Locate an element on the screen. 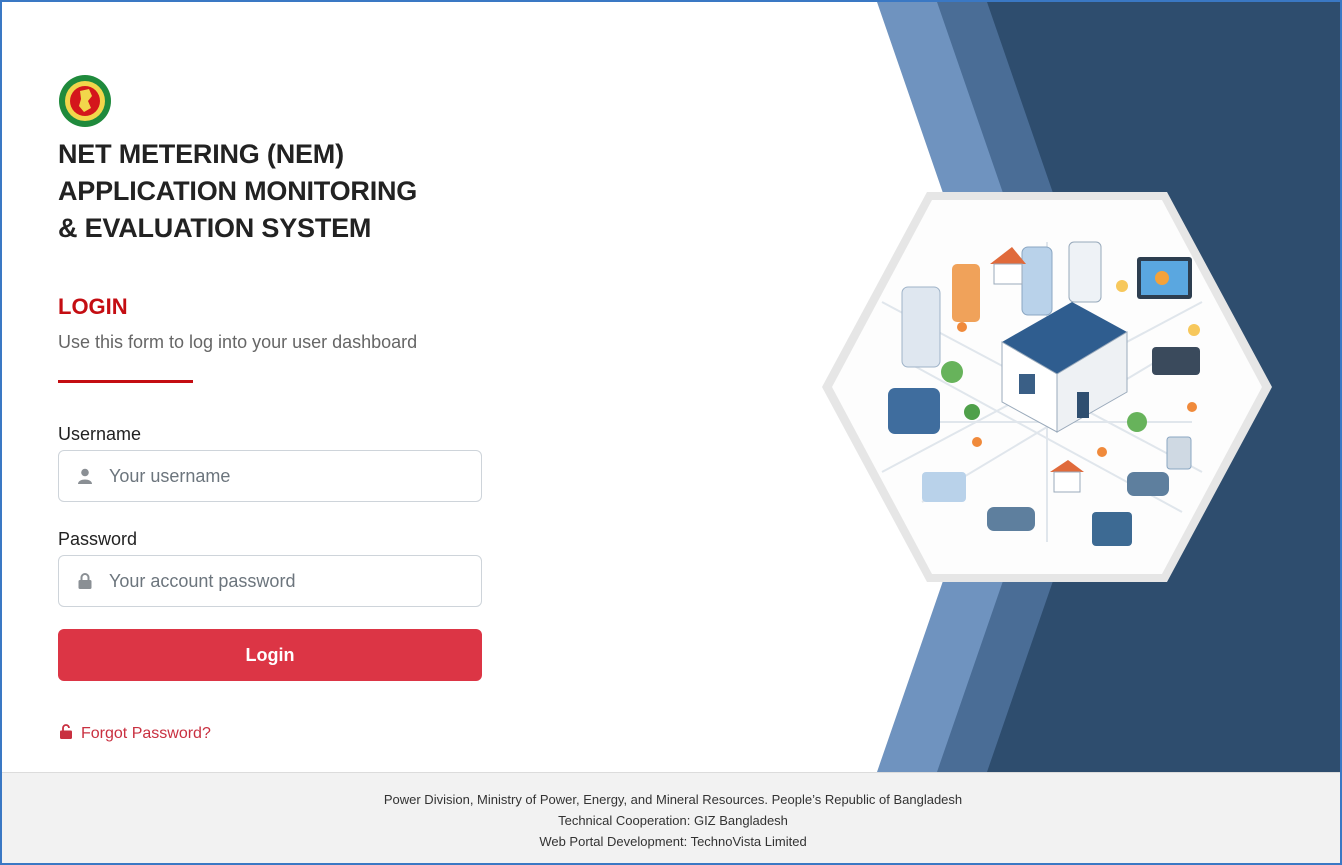 The width and height of the screenshot is (1342, 865). password-input is located at coordinates (289, 581).